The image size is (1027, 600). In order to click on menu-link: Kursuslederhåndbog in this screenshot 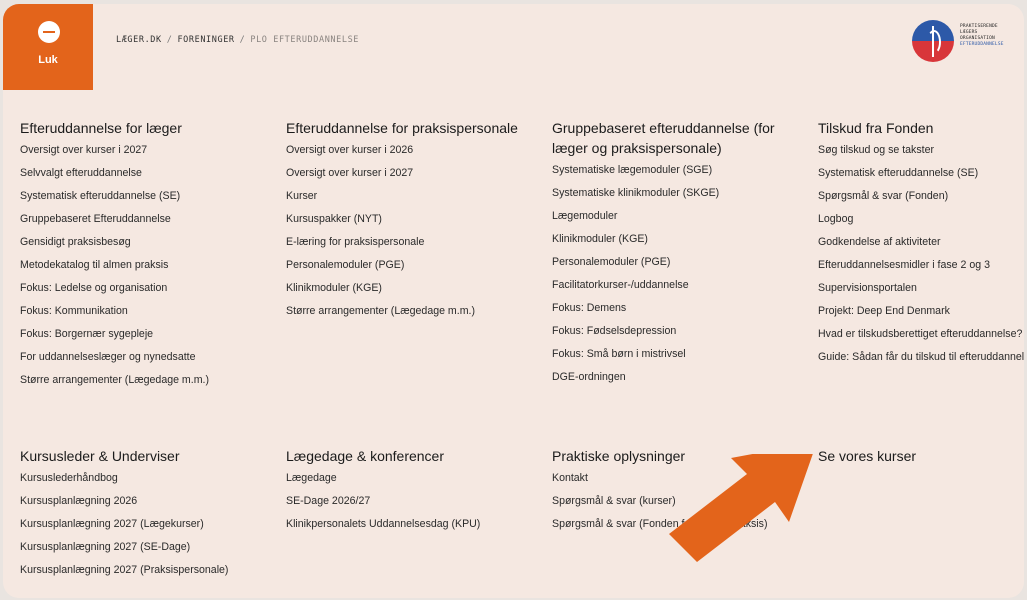, I will do `click(140, 478)`.